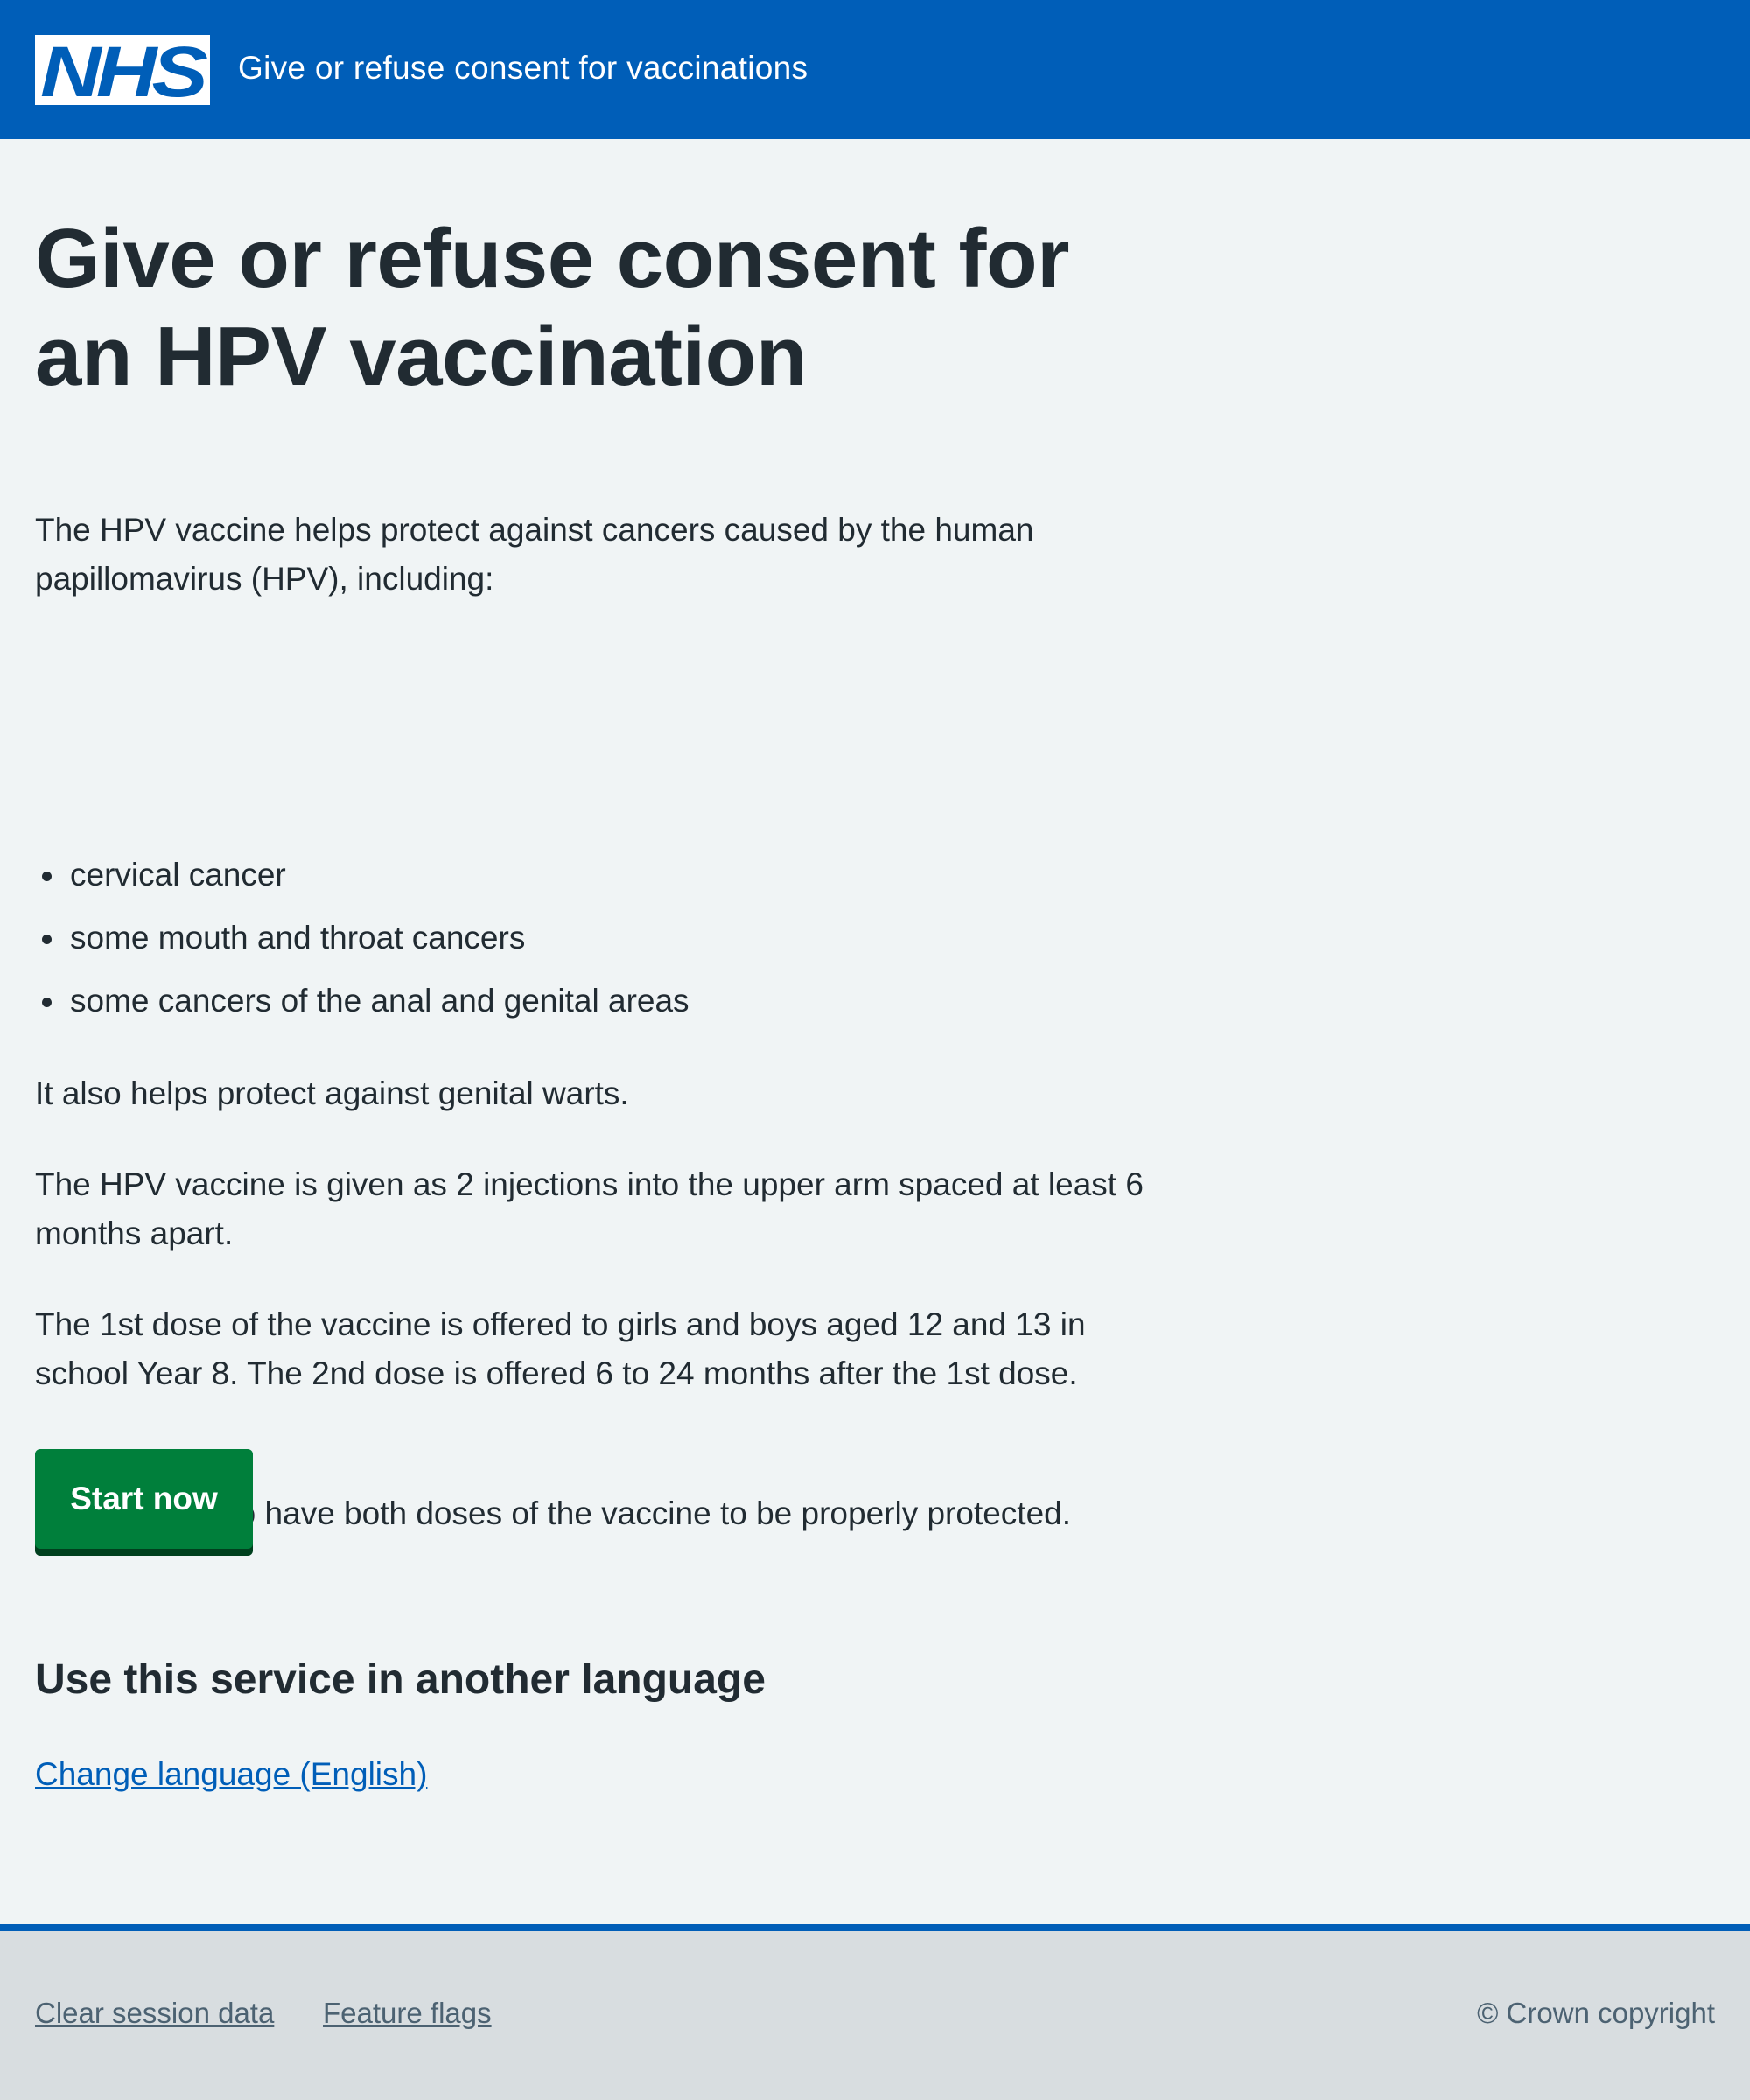 The height and width of the screenshot is (2100, 1750). What do you see at coordinates (400, 1679) in the screenshot?
I see `language-heading: Use this service in another language` at bounding box center [400, 1679].